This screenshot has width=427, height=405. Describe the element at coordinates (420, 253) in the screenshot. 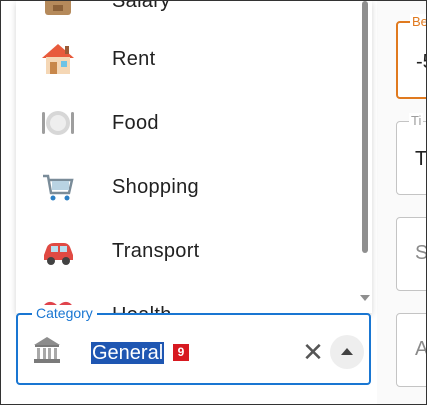

I see `subcategory-field-placeholder: S` at that location.